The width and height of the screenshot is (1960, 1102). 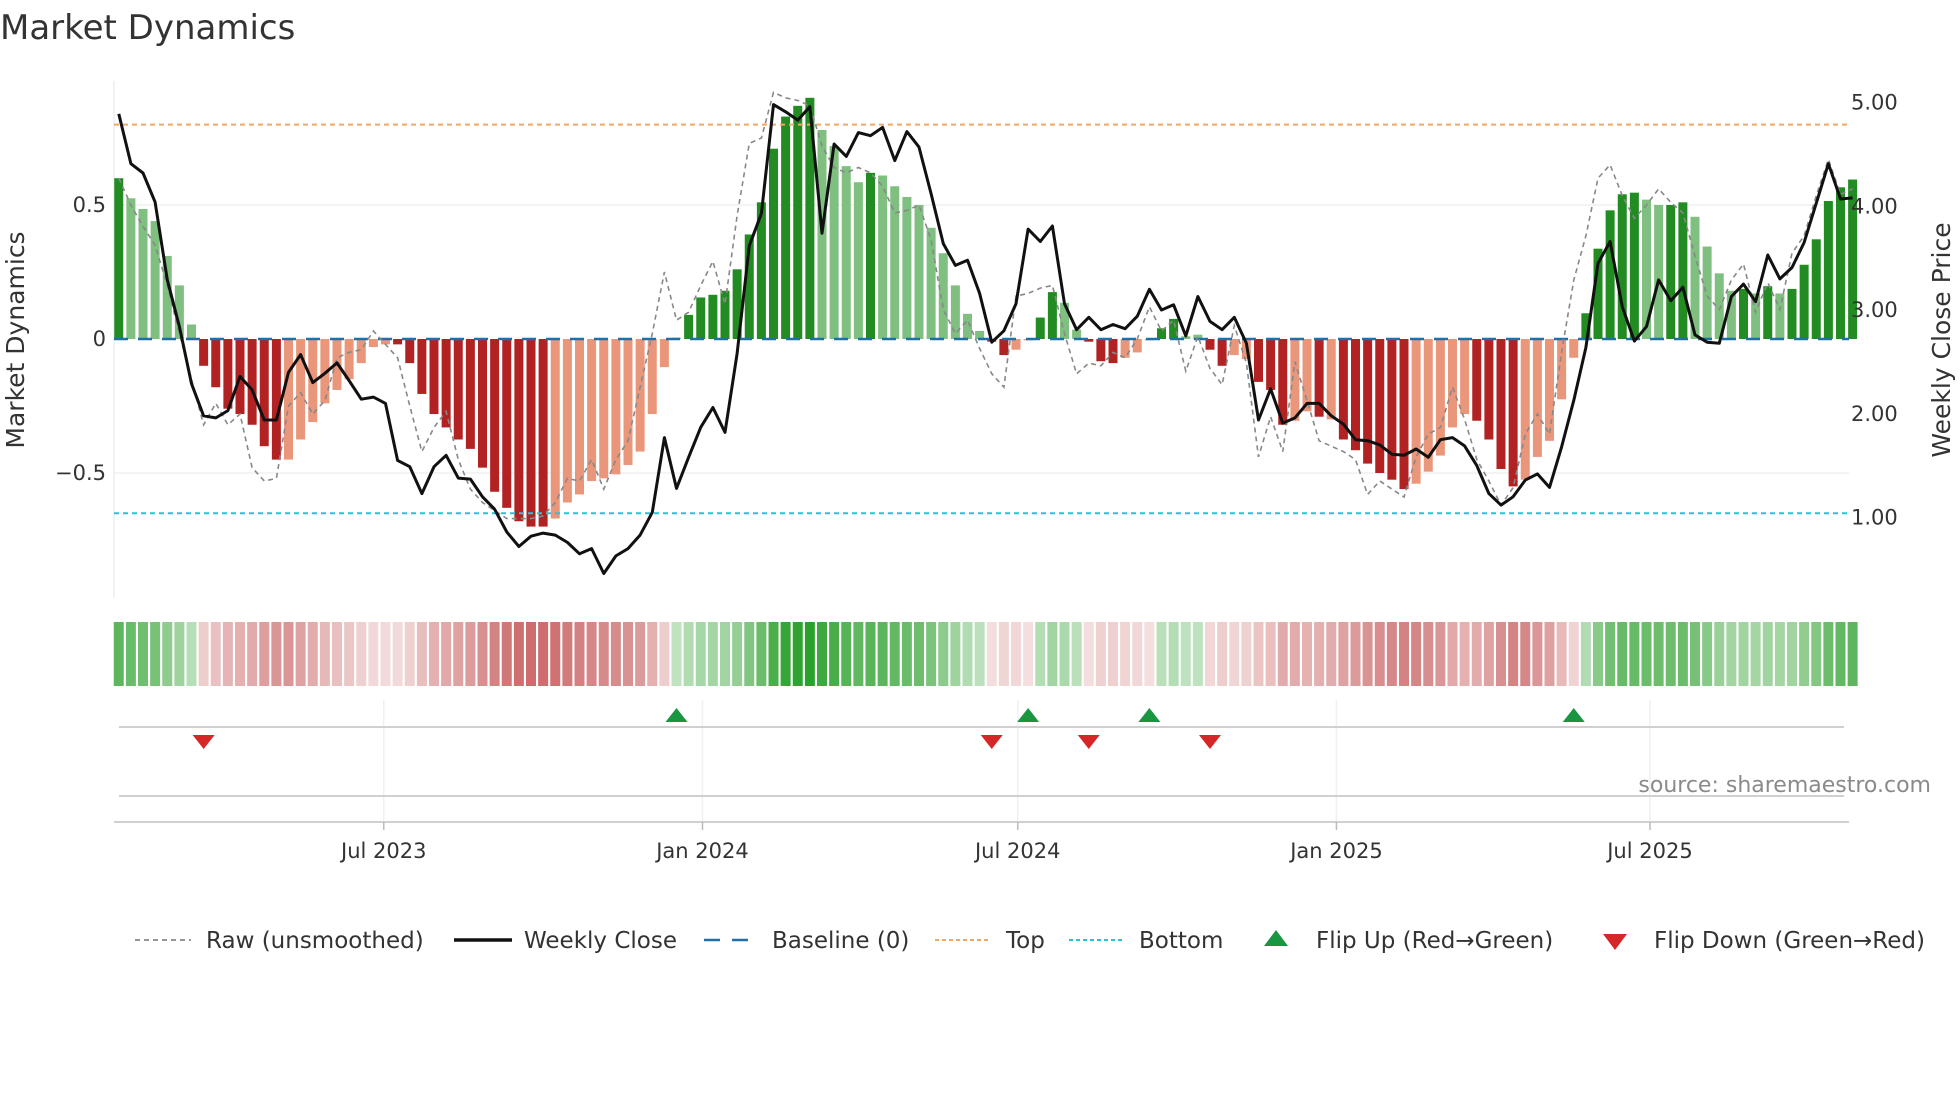 I want to click on legend-label: Bottom, so click(x=1181, y=941).